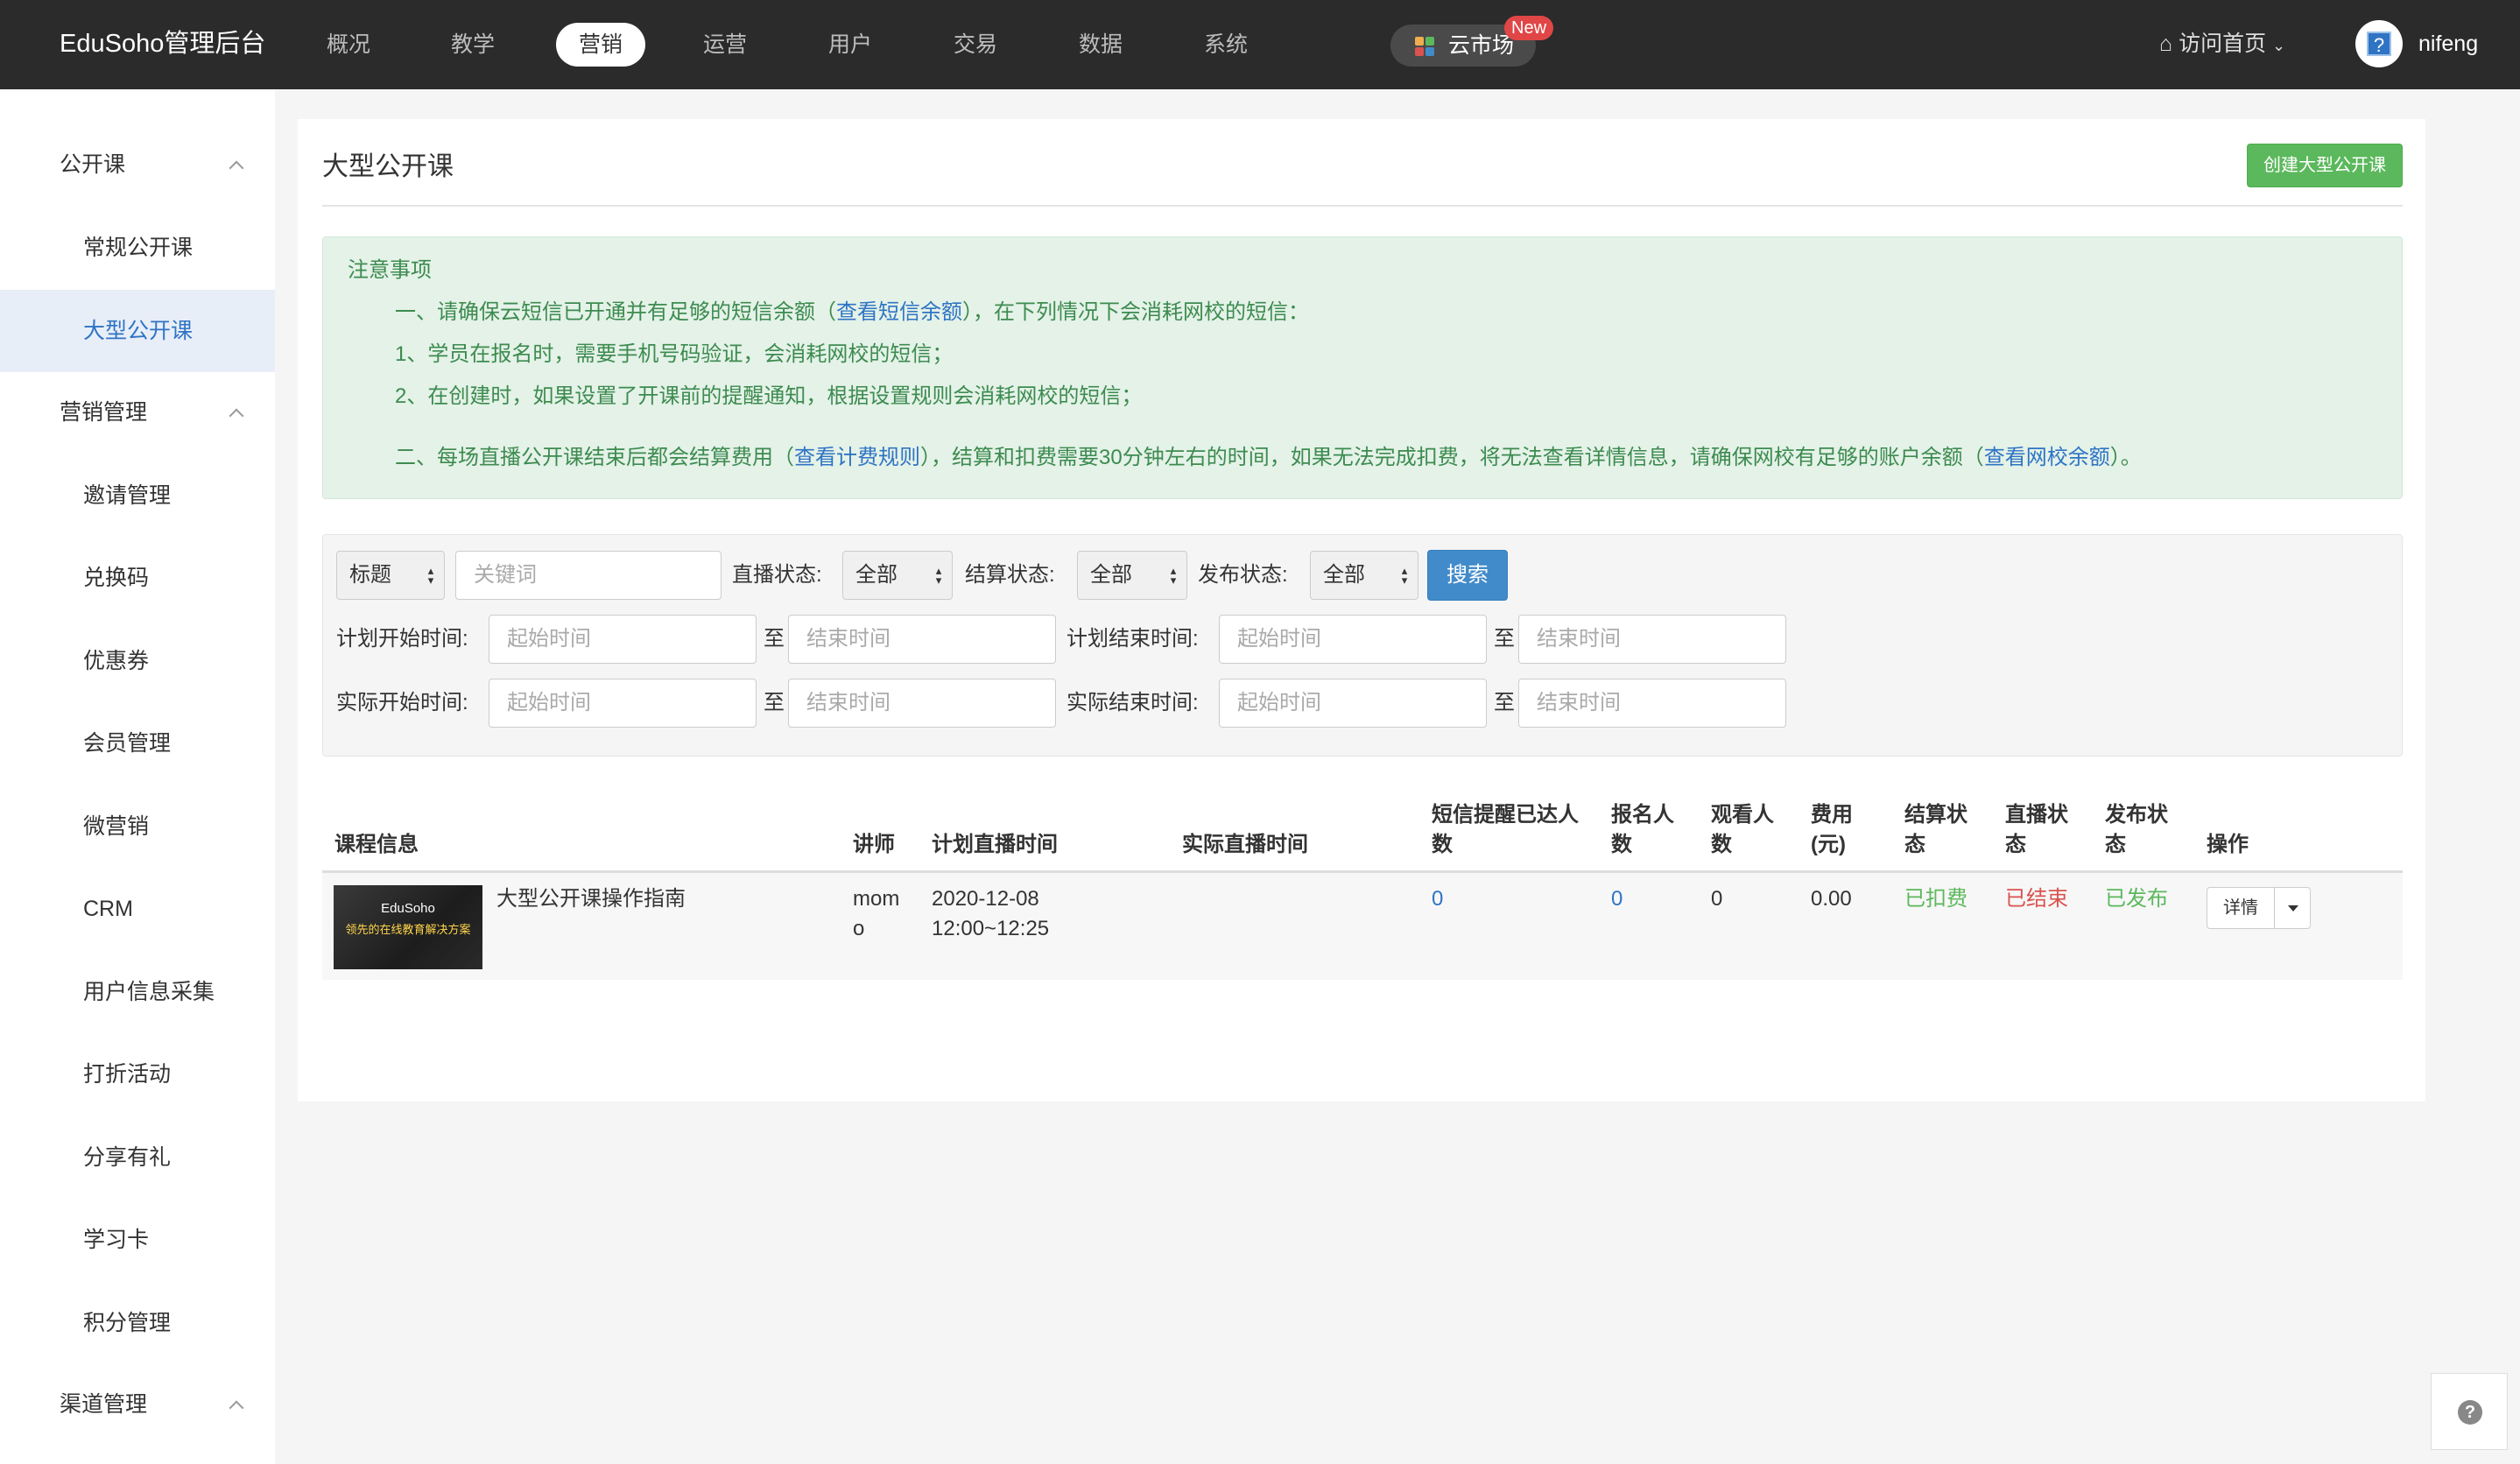 The image size is (2520, 1464). What do you see at coordinates (1831, 899) in the screenshot?
I see `fee-amount: 0.00` at bounding box center [1831, 899].